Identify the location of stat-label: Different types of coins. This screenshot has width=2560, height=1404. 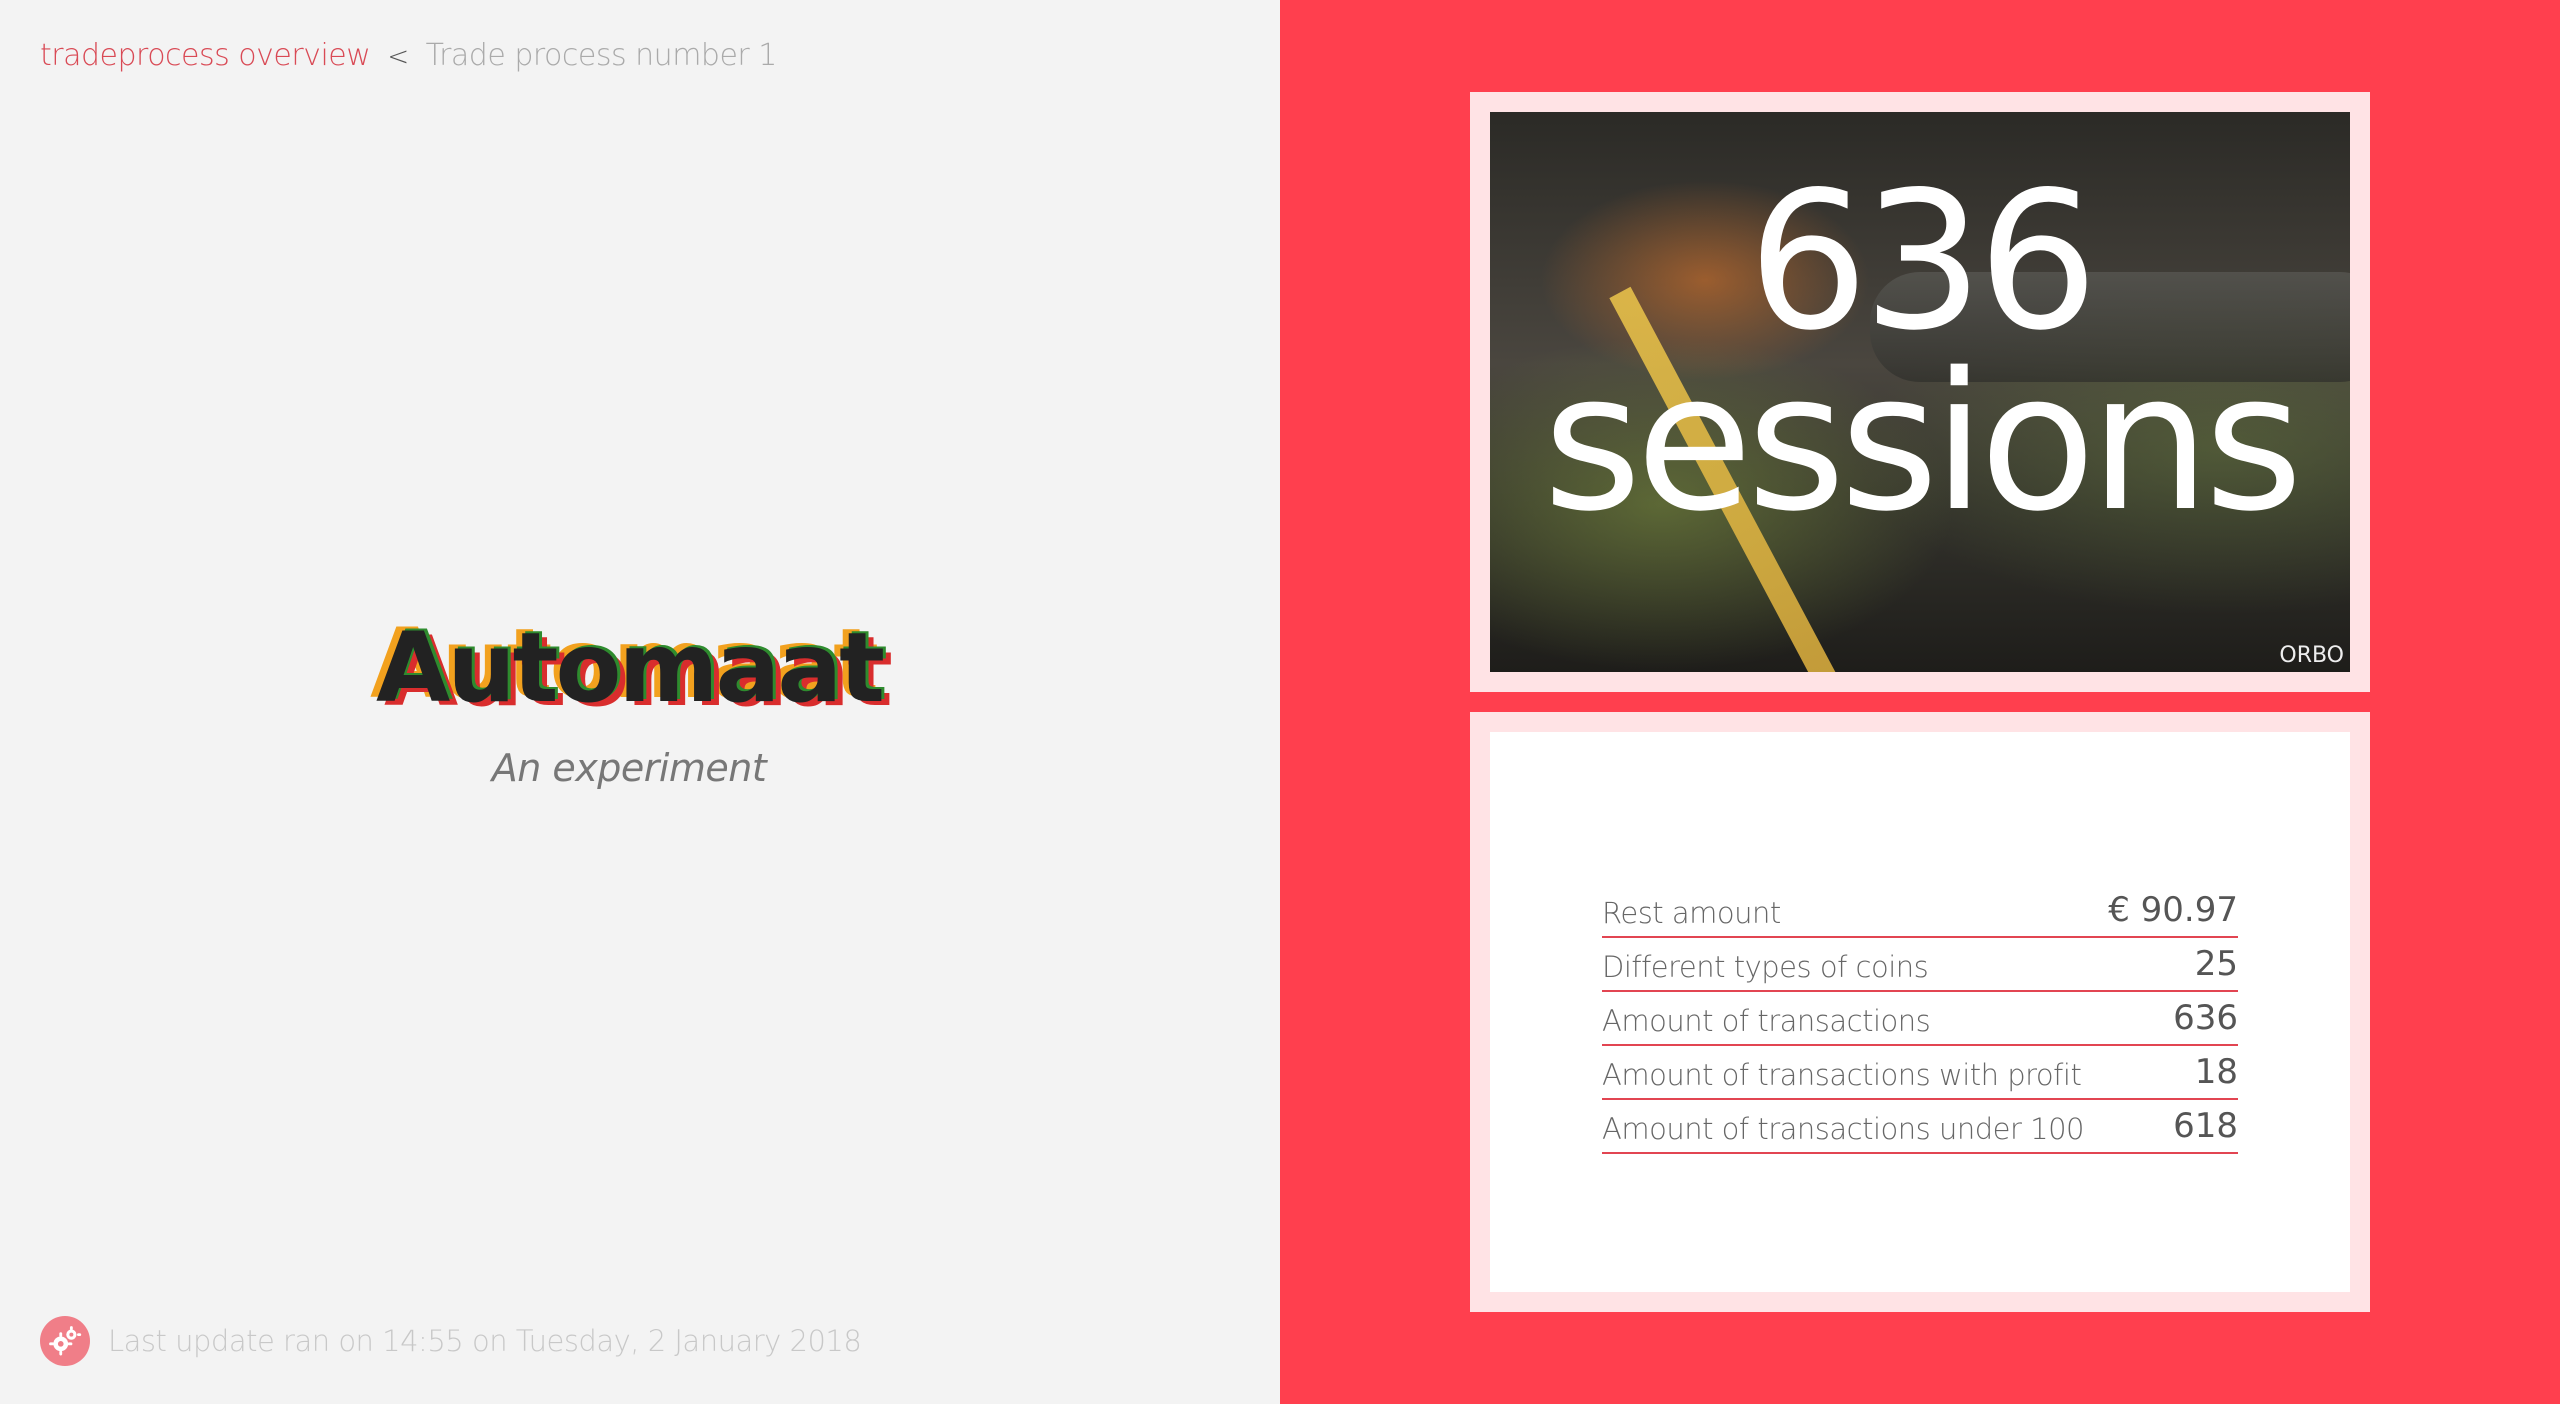
(1853, 964).